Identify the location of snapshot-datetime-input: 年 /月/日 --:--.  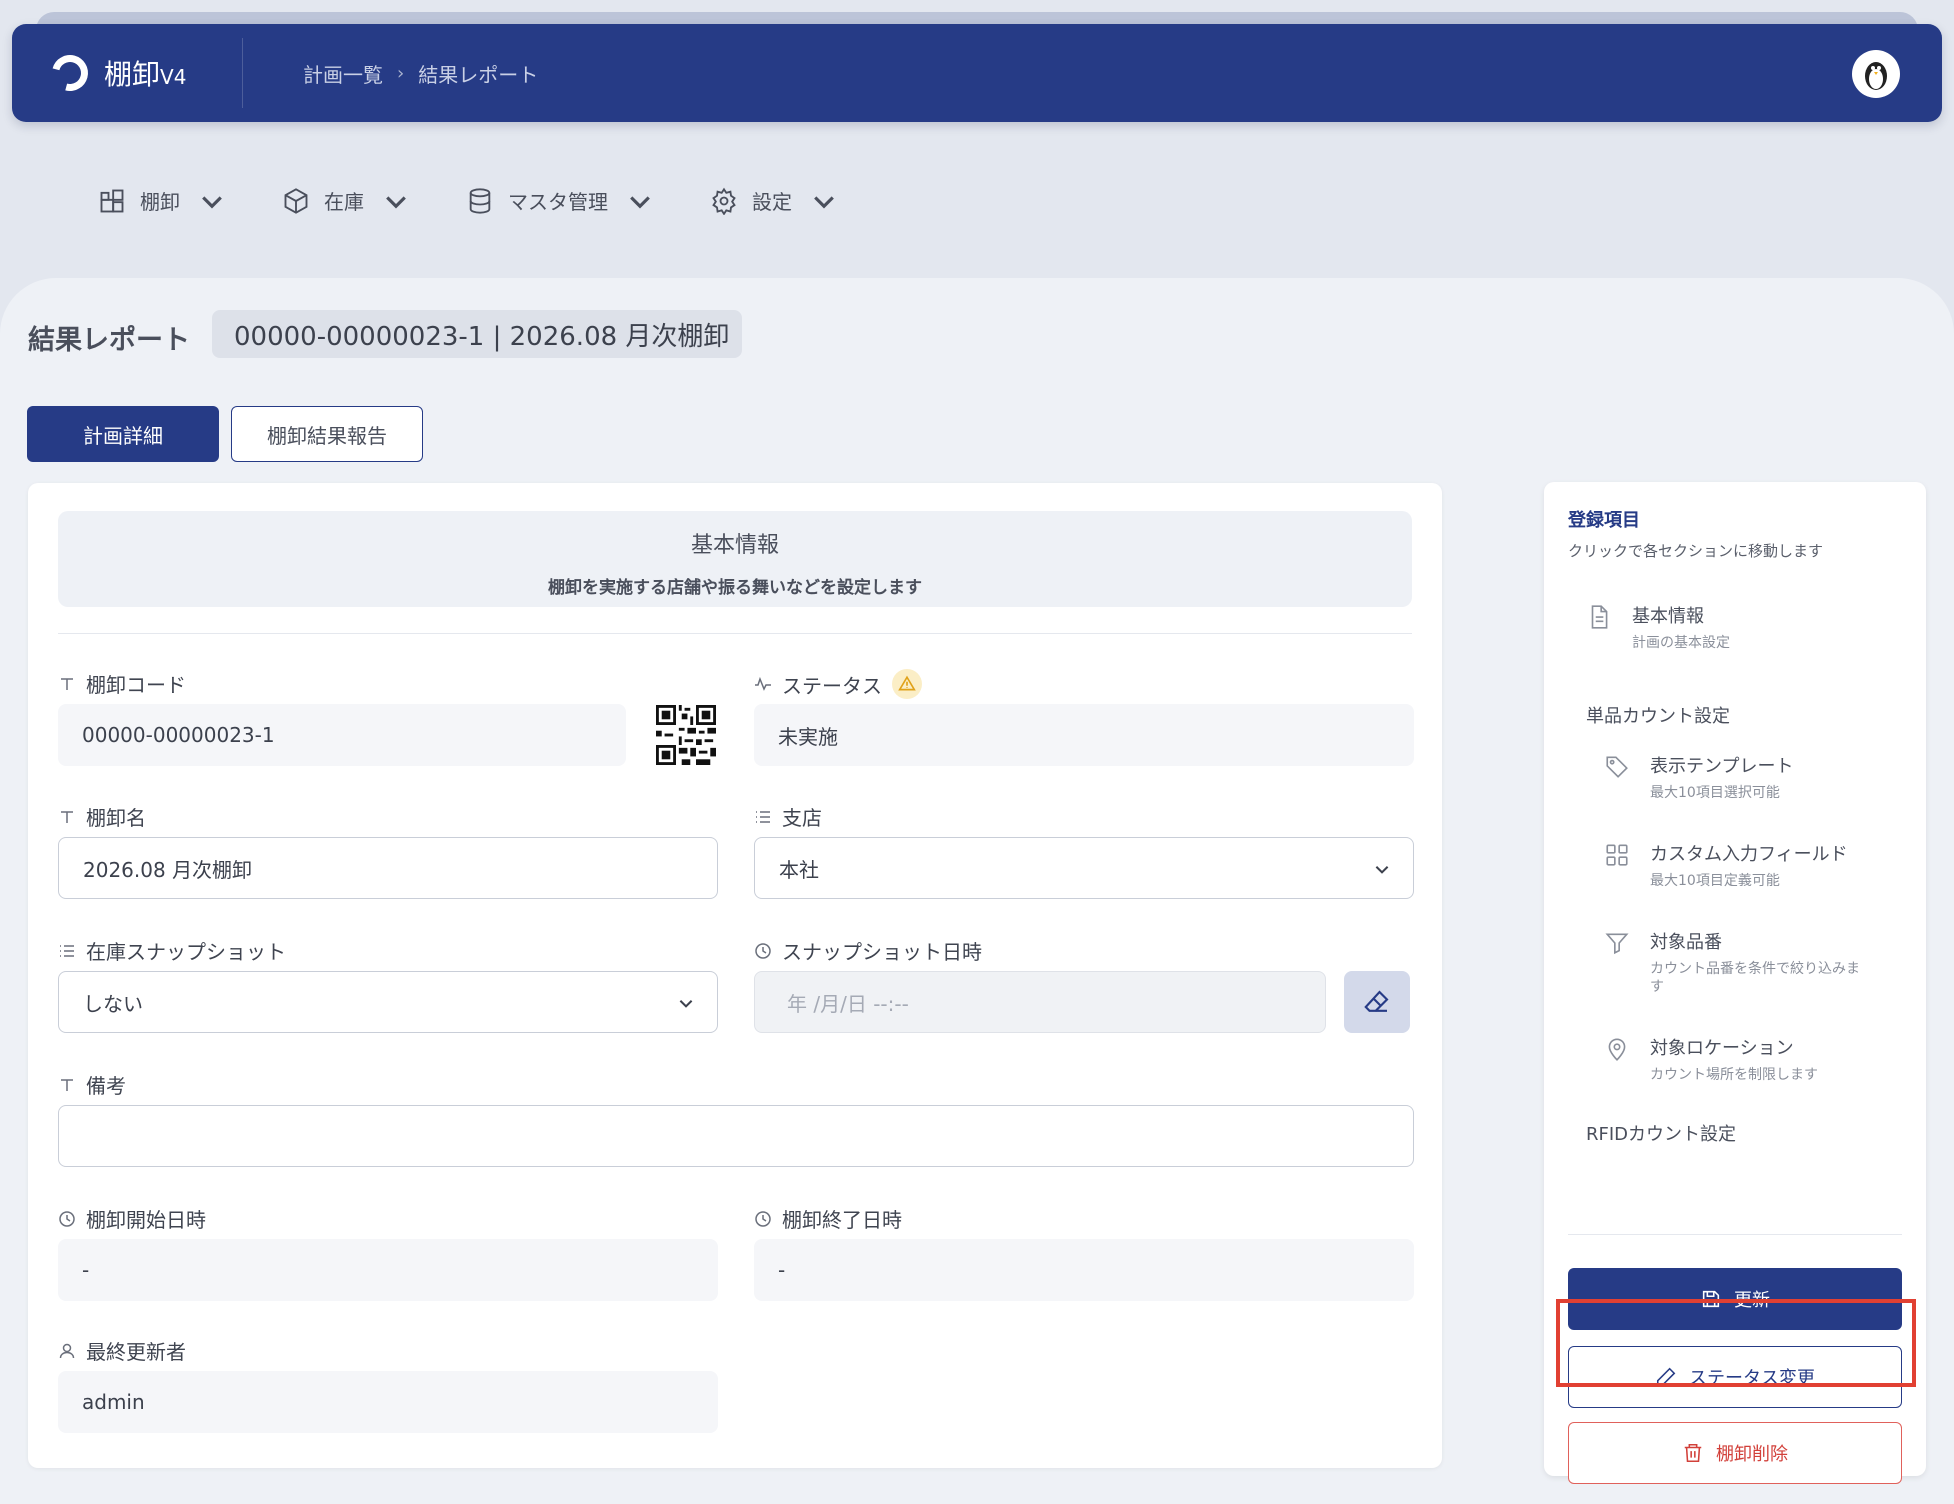
(1040, 1002).